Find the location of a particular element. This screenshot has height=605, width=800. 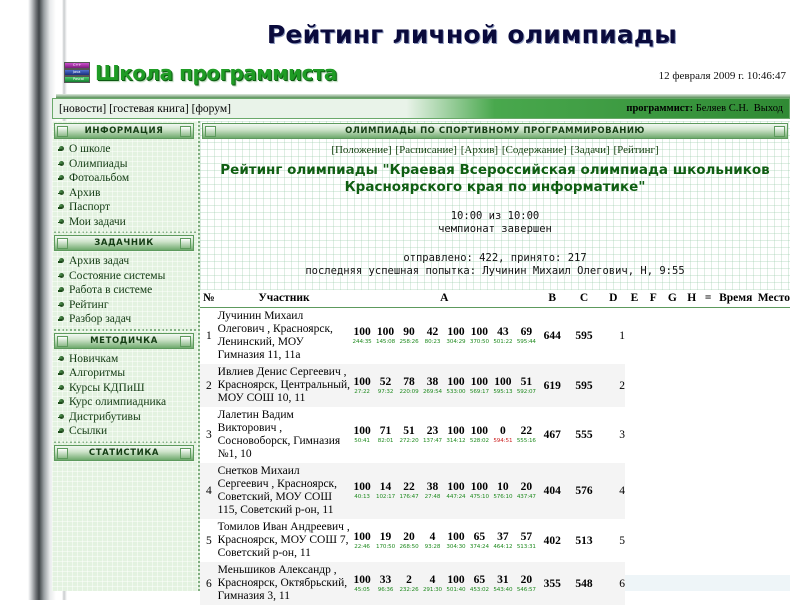

task-score-cell: 22555:16 is located at coordinates (526, 435).